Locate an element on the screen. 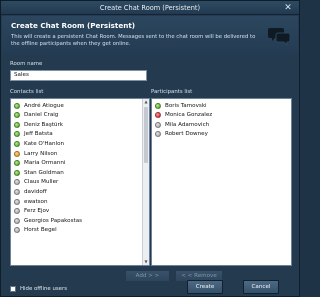  contacts-list-item: Horst Begel is located at coordinates (35, 230).